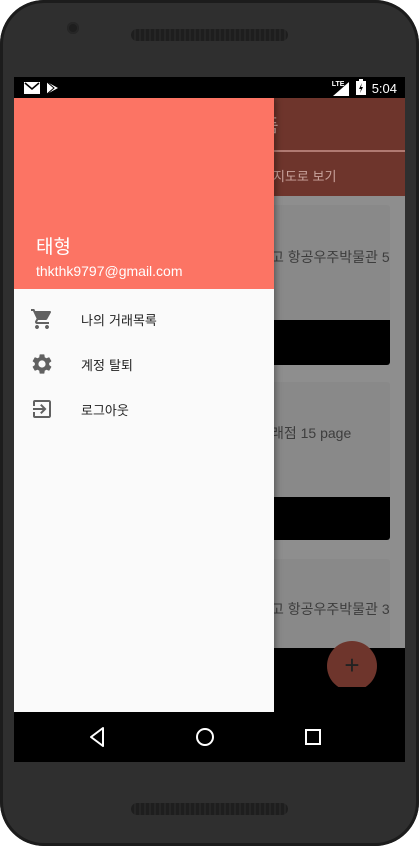  What do you see at coordinates (330, 609) in the screenshot?
I see `list-item-title: 고 항공우주박물관 3` at bounding box center [330, 609].